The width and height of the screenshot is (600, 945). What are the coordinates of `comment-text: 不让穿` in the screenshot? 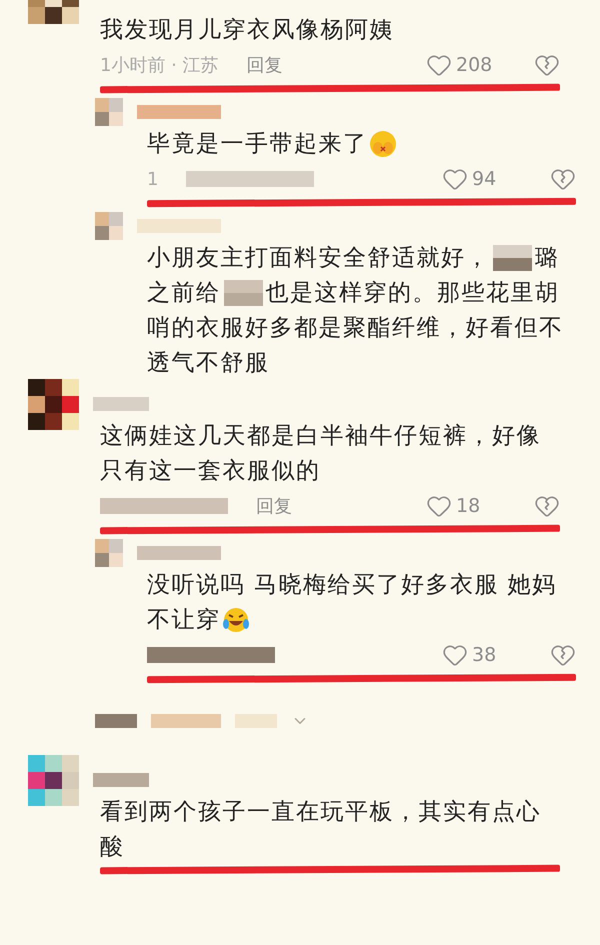 It's located at (183, 620).